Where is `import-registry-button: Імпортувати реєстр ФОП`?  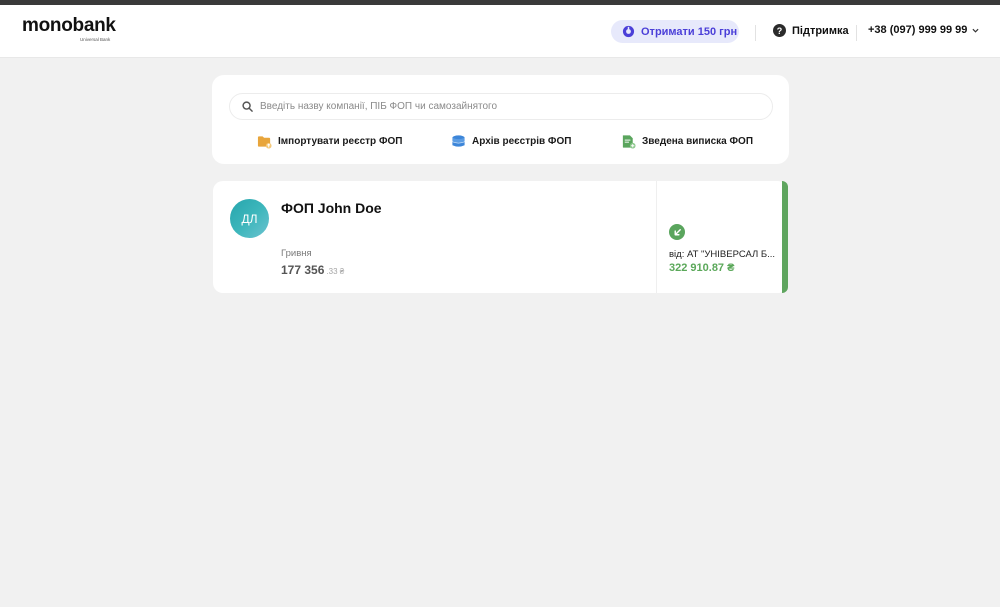 import-registry-button: Імпортувати реєстр ФОП is located at coordinates (329, 141).